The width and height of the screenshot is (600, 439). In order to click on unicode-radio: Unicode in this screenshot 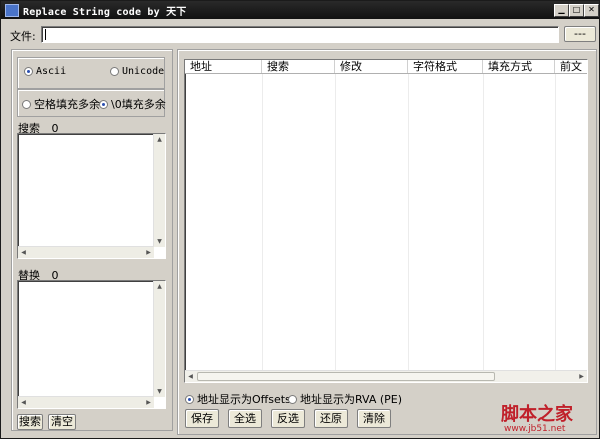, I will do `click(137, 71)`.